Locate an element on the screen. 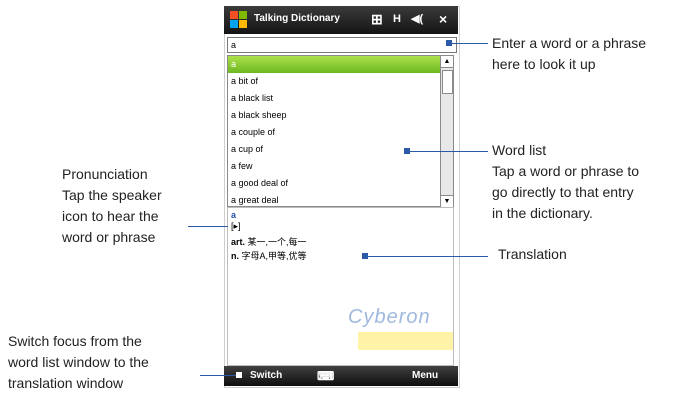 The image size is (682, 394). menu-bar: Switch ⌨ Menu is located at coordinates (341, 376).